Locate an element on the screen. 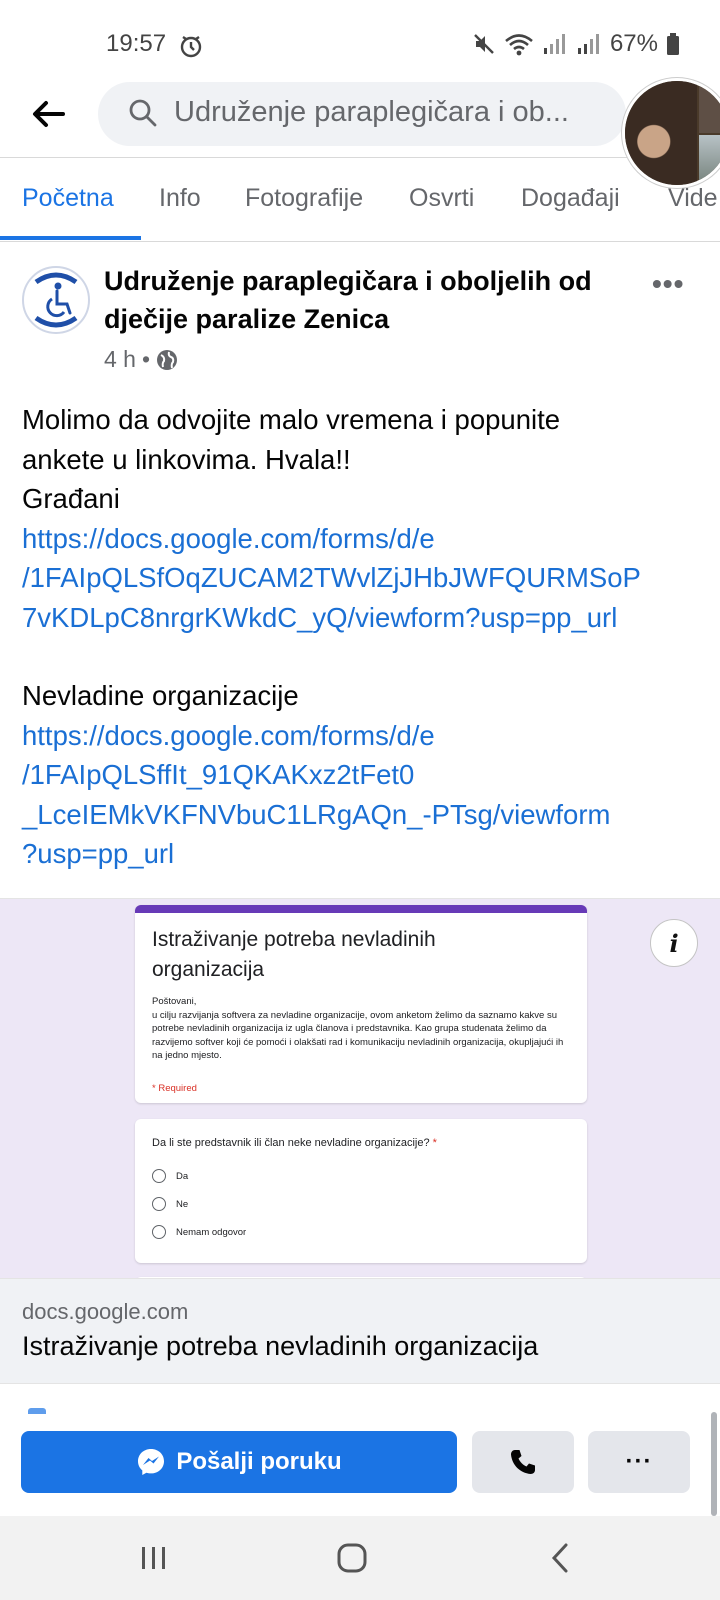 Image resolution: width=720 pixels, height=1600 pixels. status-bar: 19:57 67% is located at coordinates (360, 40).